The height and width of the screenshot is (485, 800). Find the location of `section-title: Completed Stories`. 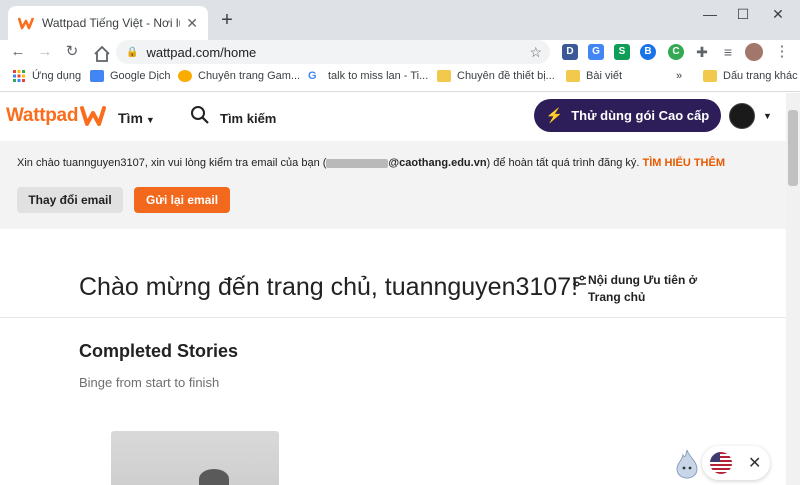

section-title: Completed Stories is located at coordinates (159, 351).